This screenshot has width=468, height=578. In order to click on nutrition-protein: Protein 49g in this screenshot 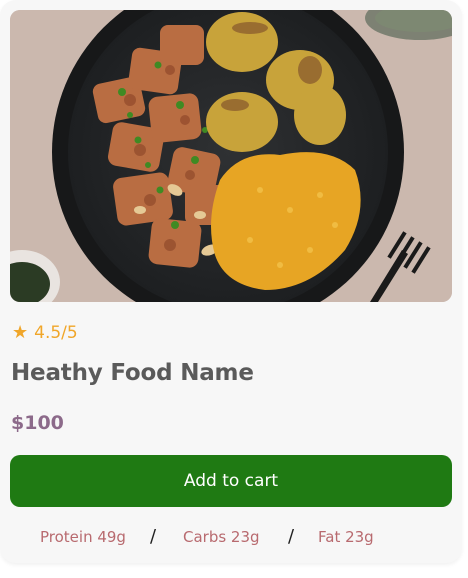, I will do `click(83, 537)`.